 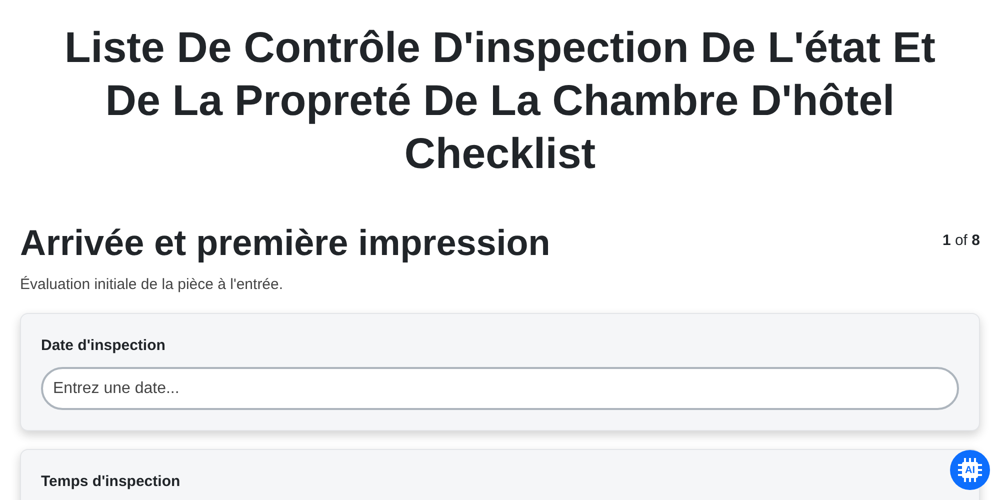 I want to click on page-counter: 1 of 8, so click(x=961, y=241).